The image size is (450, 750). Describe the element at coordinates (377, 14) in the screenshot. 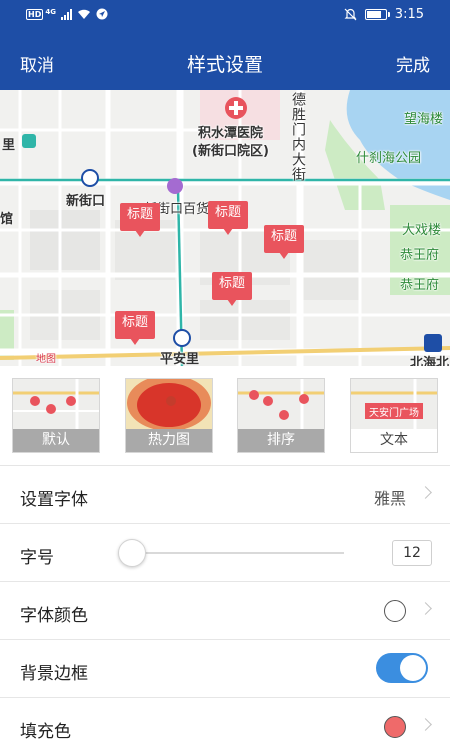

I see `battery-icon` at that location.